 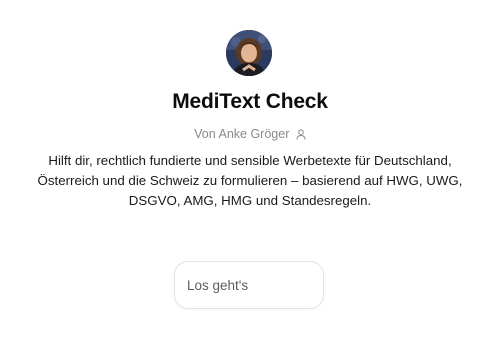 I want to click on author-line: Von Anke Gröger, so click(x=250, y=135).